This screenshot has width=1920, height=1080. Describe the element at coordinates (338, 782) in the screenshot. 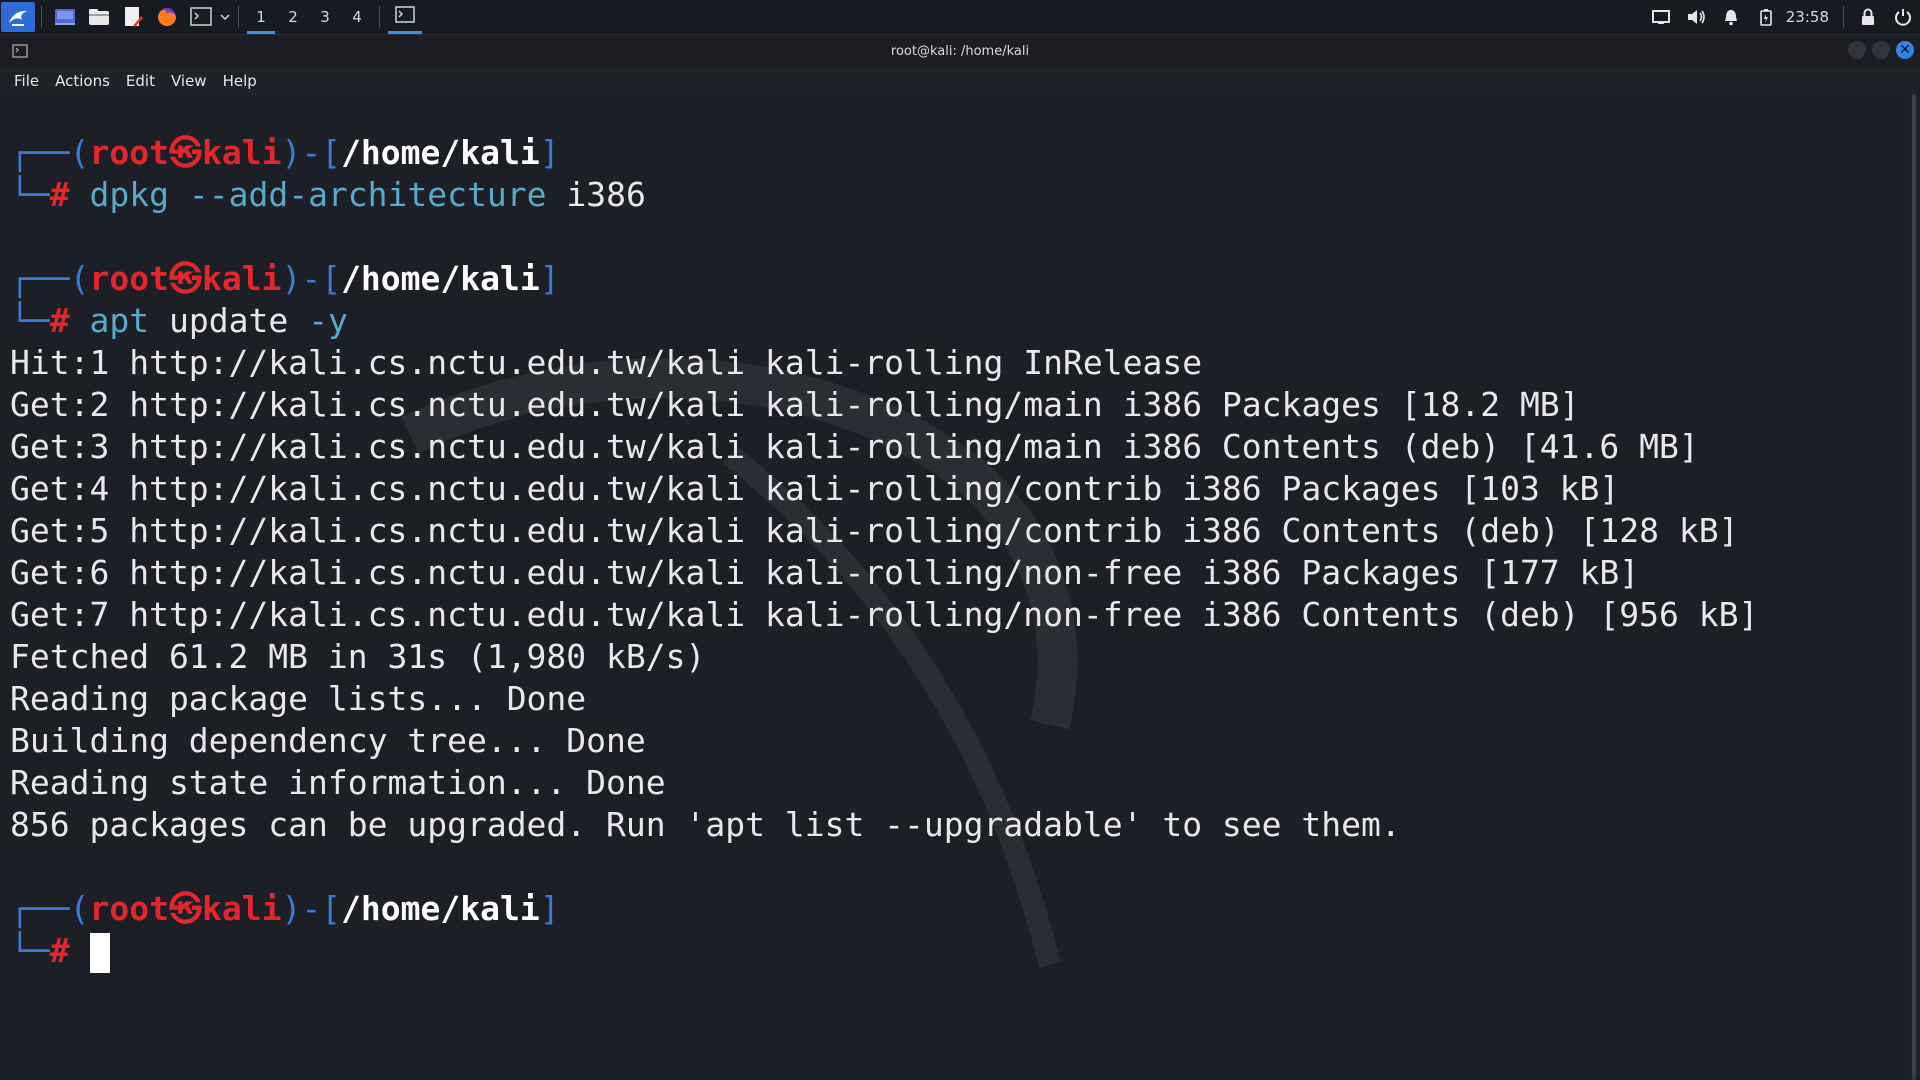

I see `output-line: Reading state information... Done` at that location.